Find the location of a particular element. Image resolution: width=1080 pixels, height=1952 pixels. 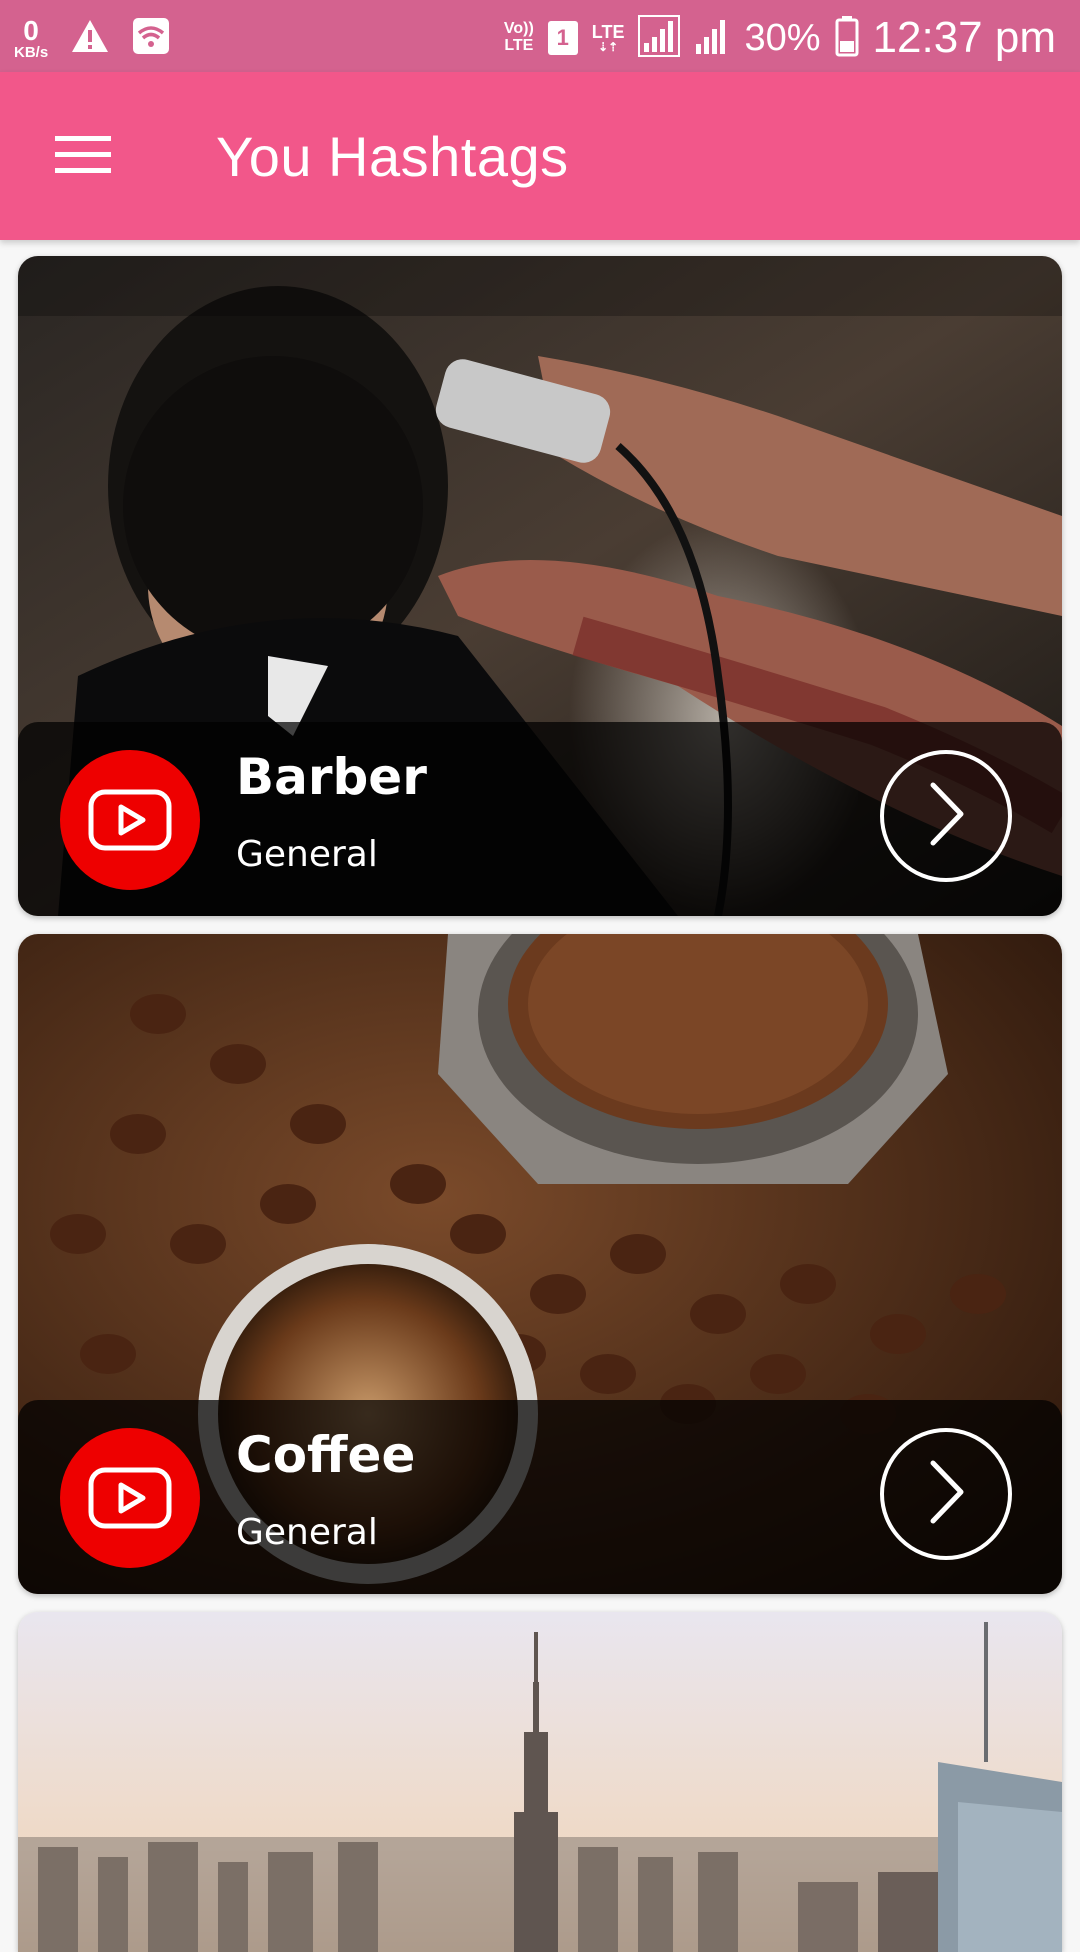

card-info-bar: Coffee General is located at coordinates (540, 1497).